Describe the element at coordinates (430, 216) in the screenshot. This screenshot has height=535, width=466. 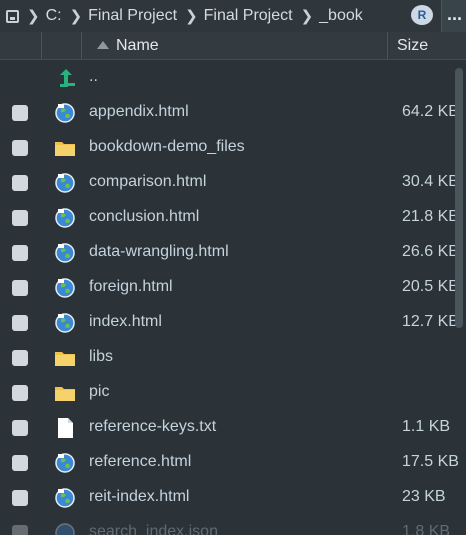
I see `file-size: 21.8 KB` at that location.